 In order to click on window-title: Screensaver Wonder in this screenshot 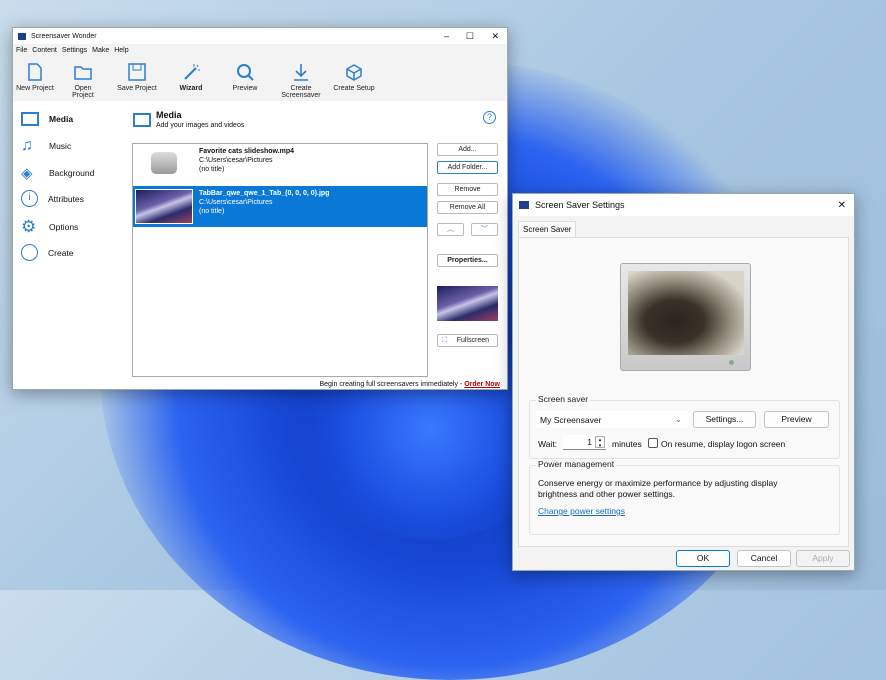, I will do `click(64, 36)`.